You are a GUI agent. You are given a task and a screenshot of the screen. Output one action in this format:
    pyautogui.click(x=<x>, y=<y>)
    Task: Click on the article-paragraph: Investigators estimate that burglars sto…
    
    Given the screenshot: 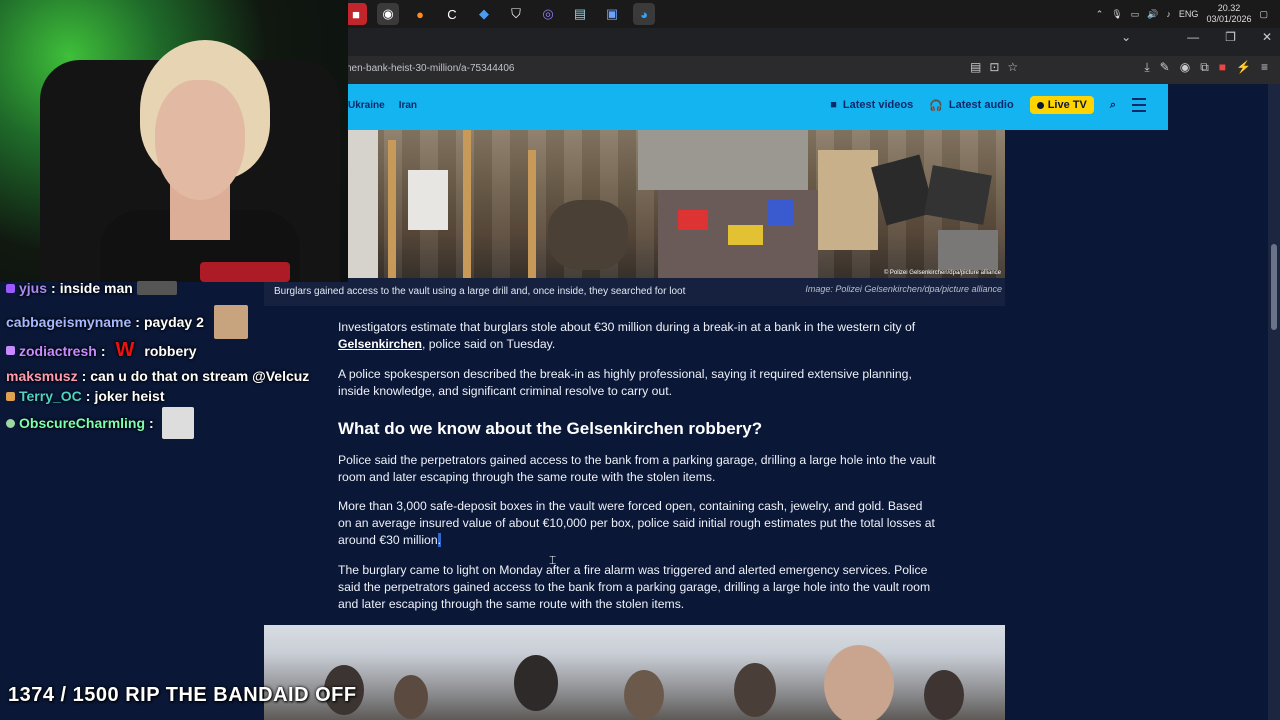 What is the action you would take?
    pyautogui.click(x=638, y=336)
    